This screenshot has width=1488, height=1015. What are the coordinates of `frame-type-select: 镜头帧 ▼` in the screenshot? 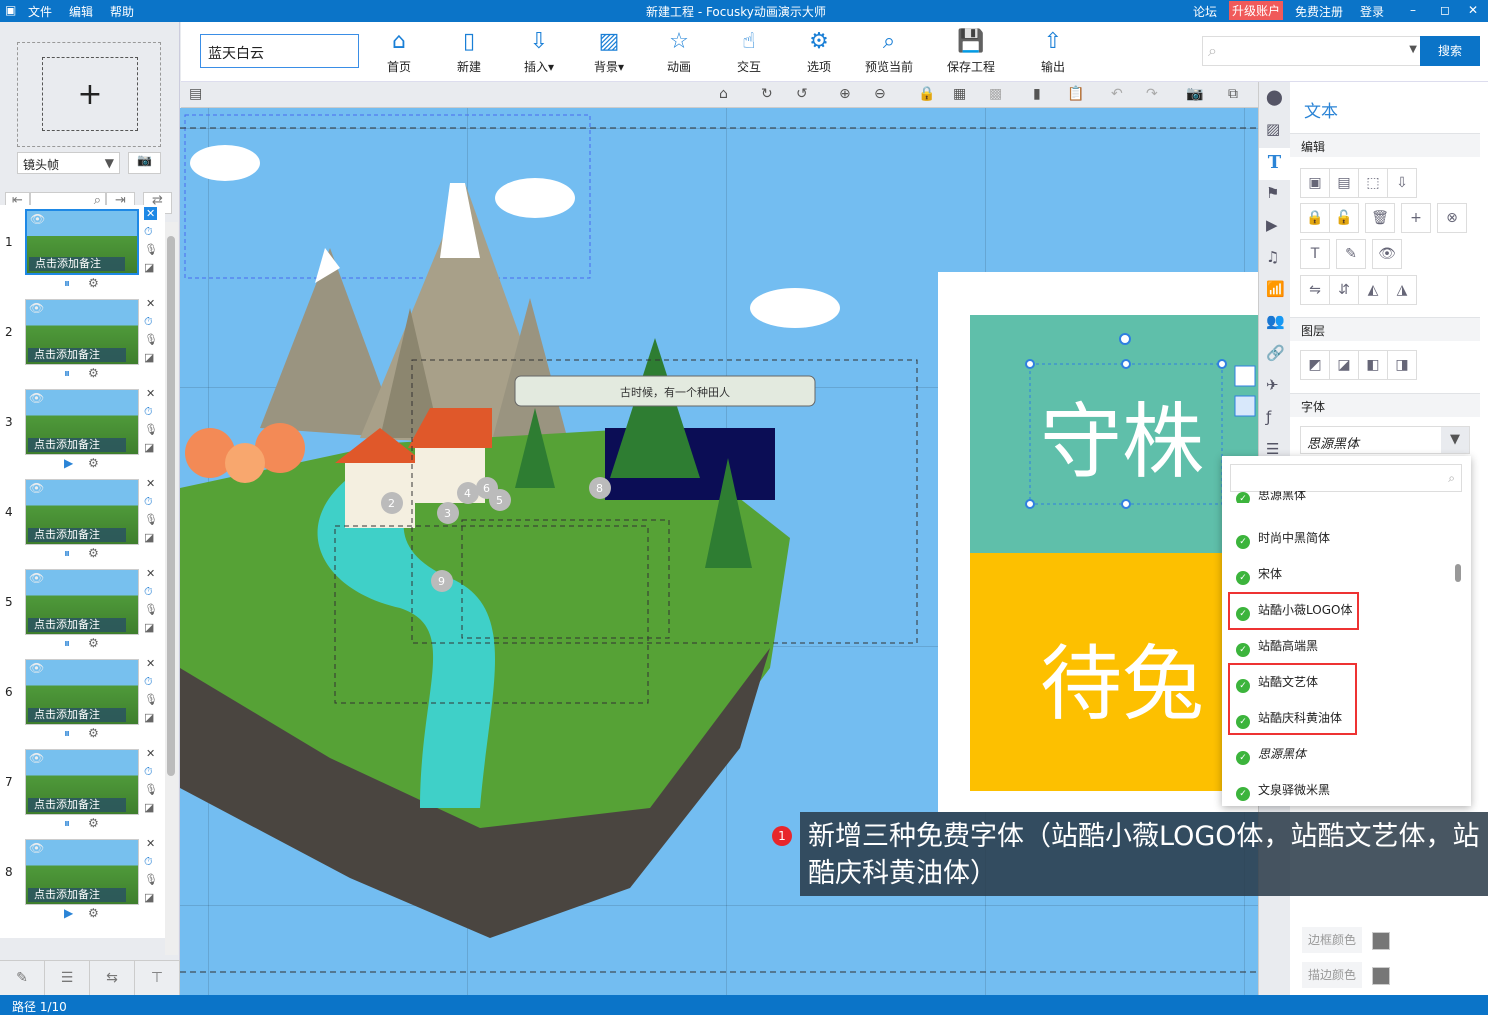 It's located at (68, 163).